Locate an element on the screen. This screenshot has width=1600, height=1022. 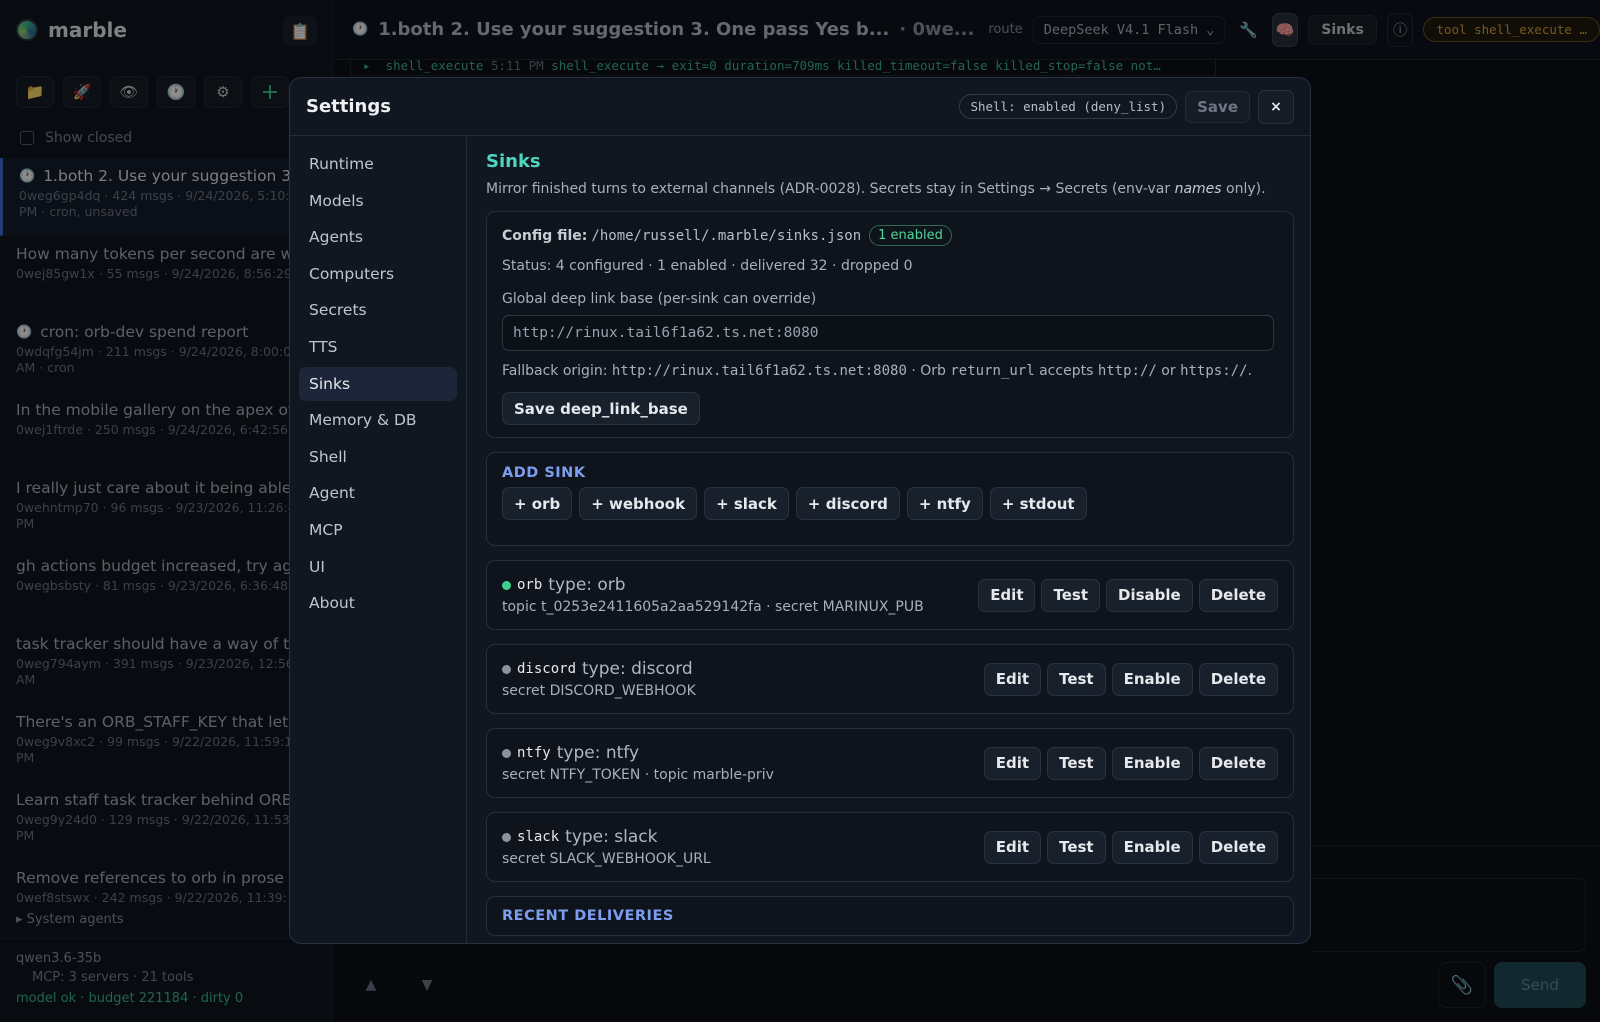
https-code: https:// is located at coordinates (1214, 371).